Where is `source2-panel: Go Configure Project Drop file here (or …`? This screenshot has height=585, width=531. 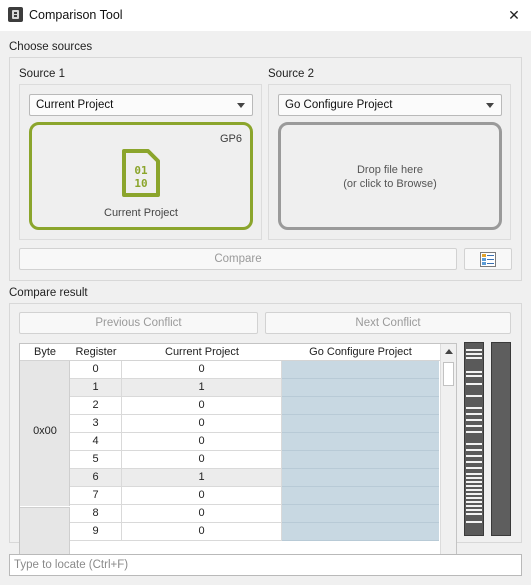
source2-panel: Go Configure Project Drop file here (or … is located at coordinates (389, 162).